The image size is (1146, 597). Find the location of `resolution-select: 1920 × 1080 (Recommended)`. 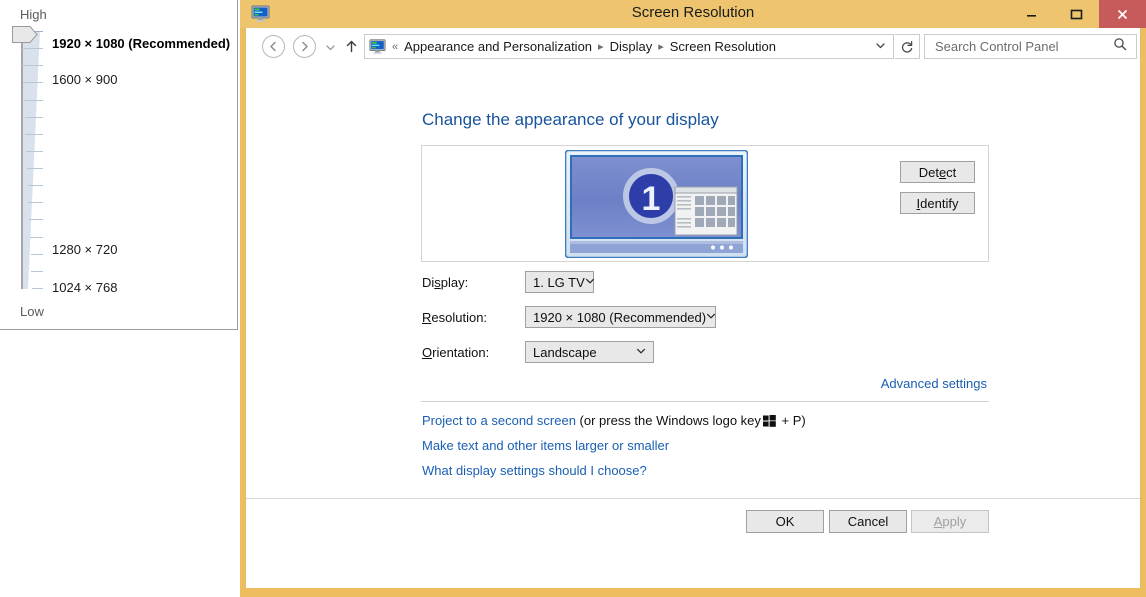

resolution-select: 1920 × 1080 (Recommended) is located at coordinates (620, 317).